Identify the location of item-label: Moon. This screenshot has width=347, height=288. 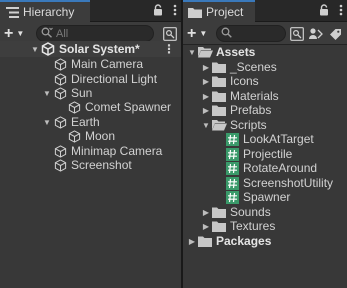
(100, 136).